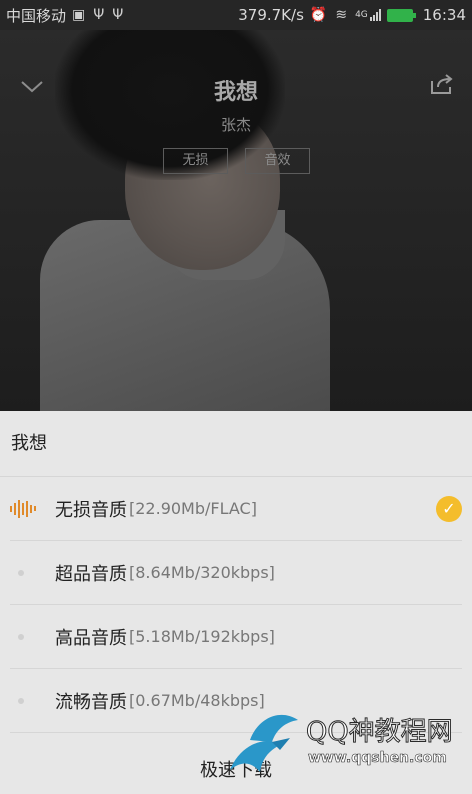  Describe the element at coordinates (318, 15) in the screenshot. I see `alarm-icon: ⏰` at that location.